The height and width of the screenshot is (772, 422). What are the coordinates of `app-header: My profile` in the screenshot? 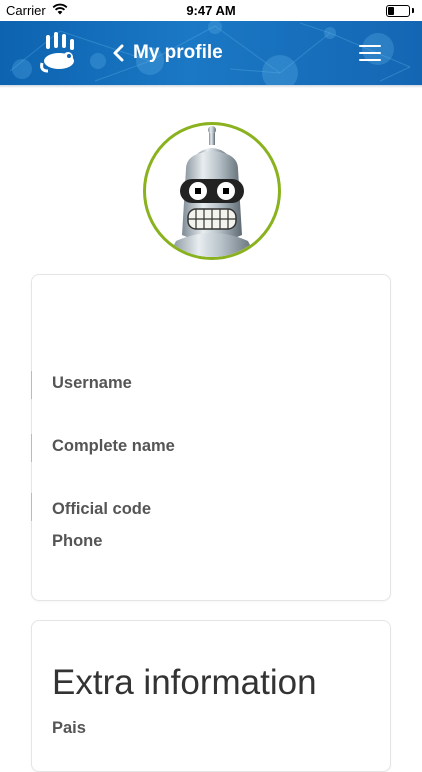 It's located at (211, 53).